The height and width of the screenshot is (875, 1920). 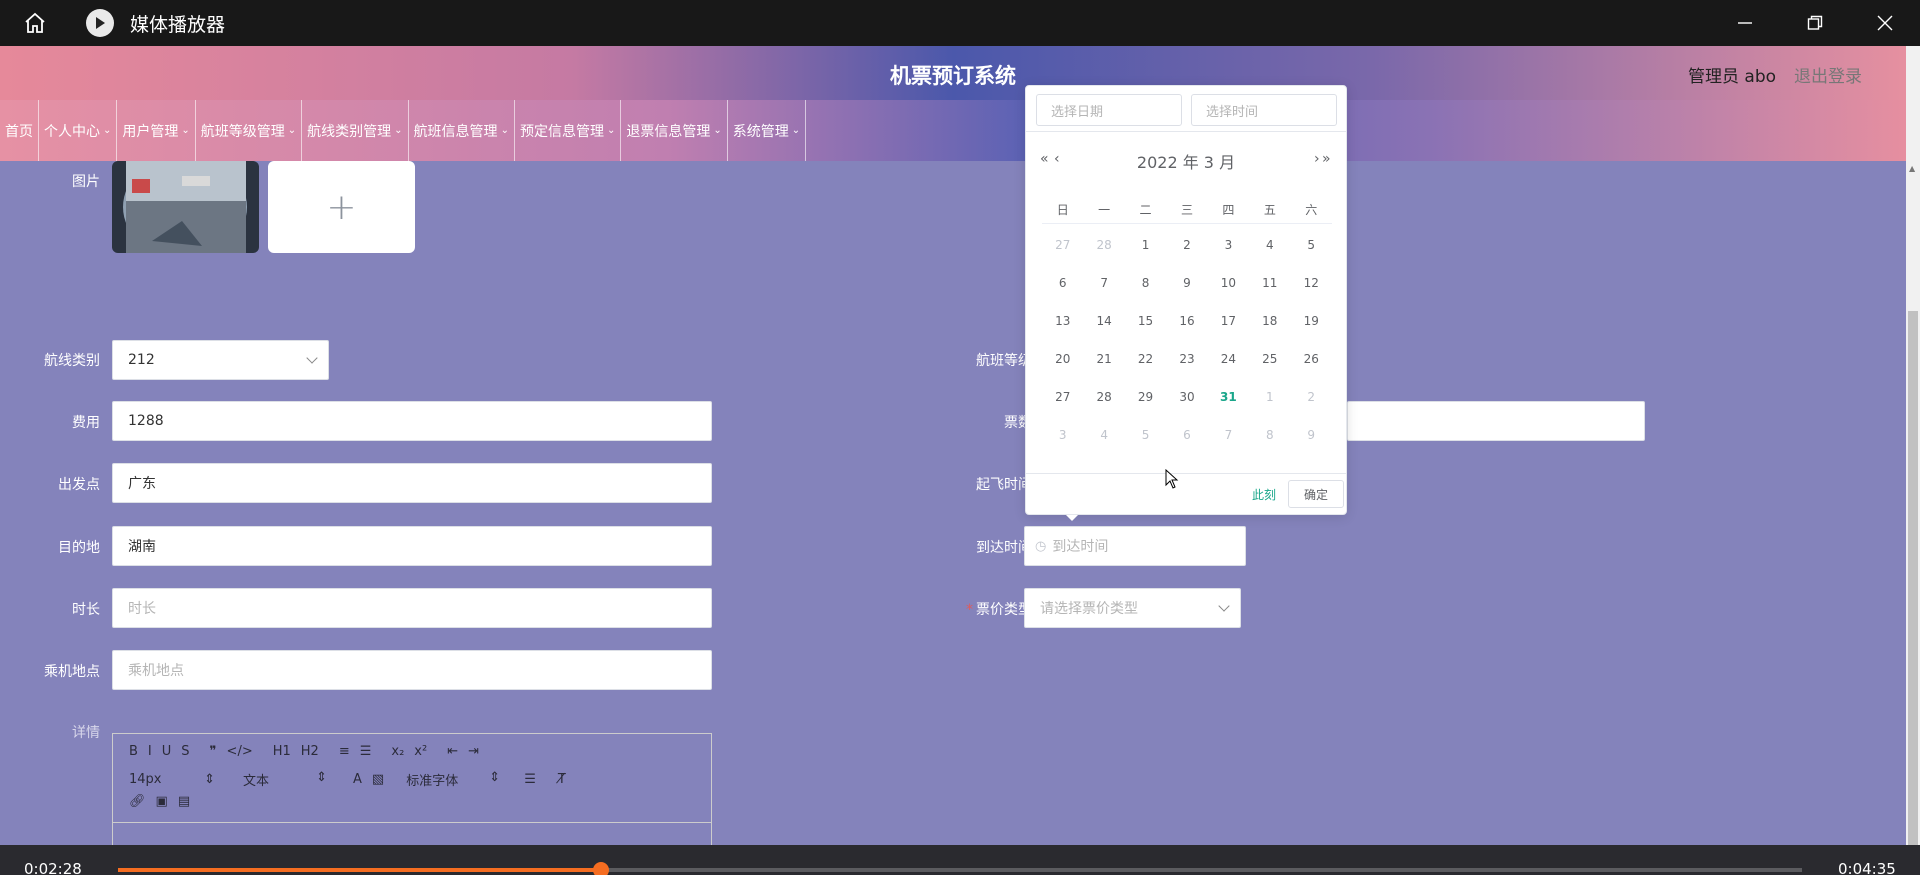 I want to click on calendar-day: 11, so click(x=1269, y=283).